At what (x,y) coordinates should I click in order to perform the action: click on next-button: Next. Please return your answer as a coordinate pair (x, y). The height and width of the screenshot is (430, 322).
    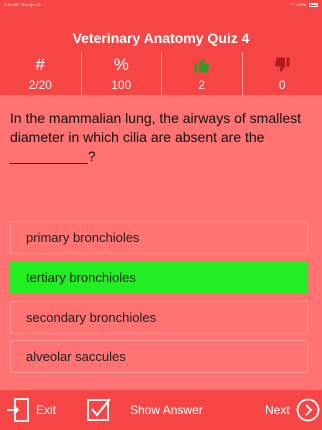
    Looking at the image, I should click on (286, 410).